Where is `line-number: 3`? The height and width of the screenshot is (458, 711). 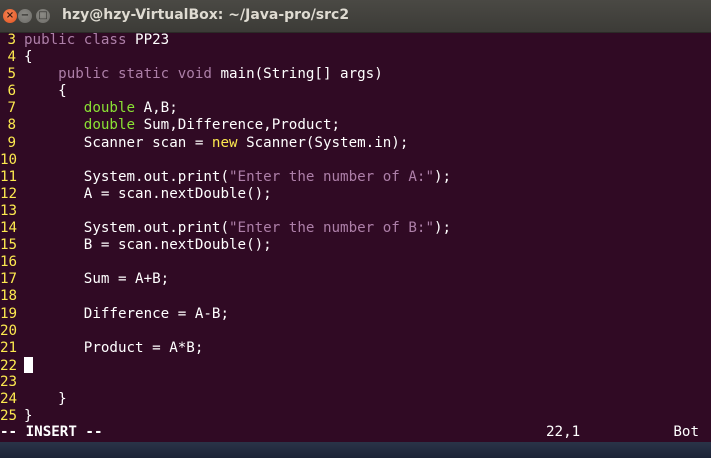
line-number: 3 is located at coordinates (11, 40).